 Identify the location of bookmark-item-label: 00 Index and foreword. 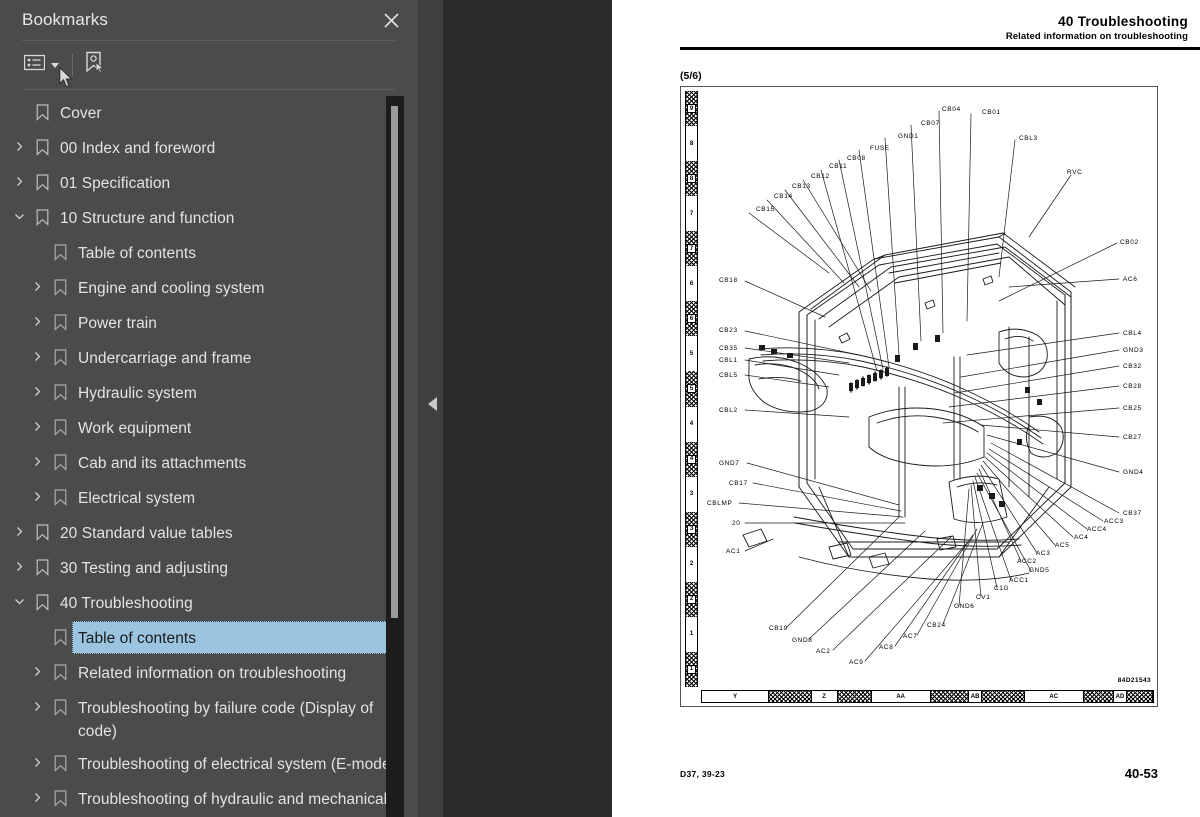
(138, 148).